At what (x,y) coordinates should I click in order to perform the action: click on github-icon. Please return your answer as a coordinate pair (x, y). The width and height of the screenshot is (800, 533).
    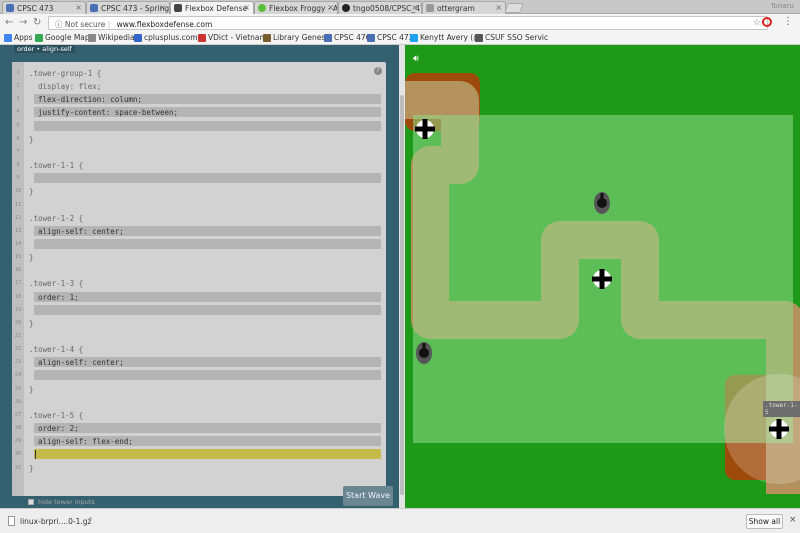
    Looking at the image, I should click on (346, 8).